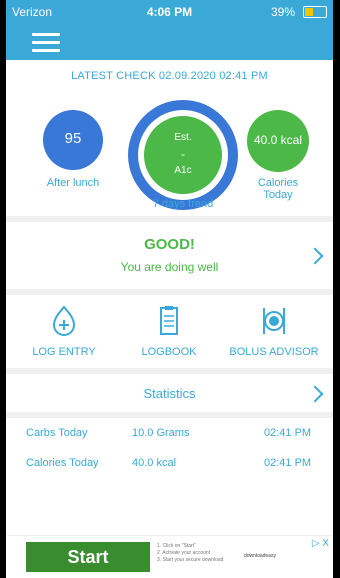 Image resolution: width=340 pixels, height=578 pixels. I want to click on a1c-inner: Est. - A1c, so click(183, 155).